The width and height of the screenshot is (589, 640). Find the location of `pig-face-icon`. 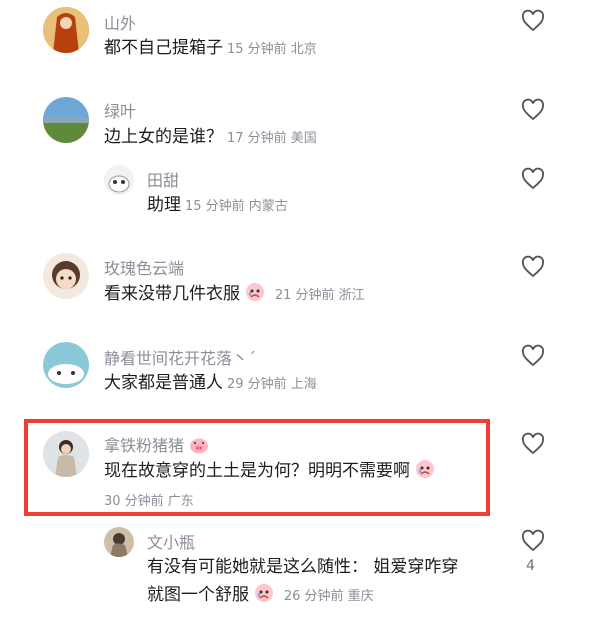

pig-face-icon is located at coordinates (199, 446).